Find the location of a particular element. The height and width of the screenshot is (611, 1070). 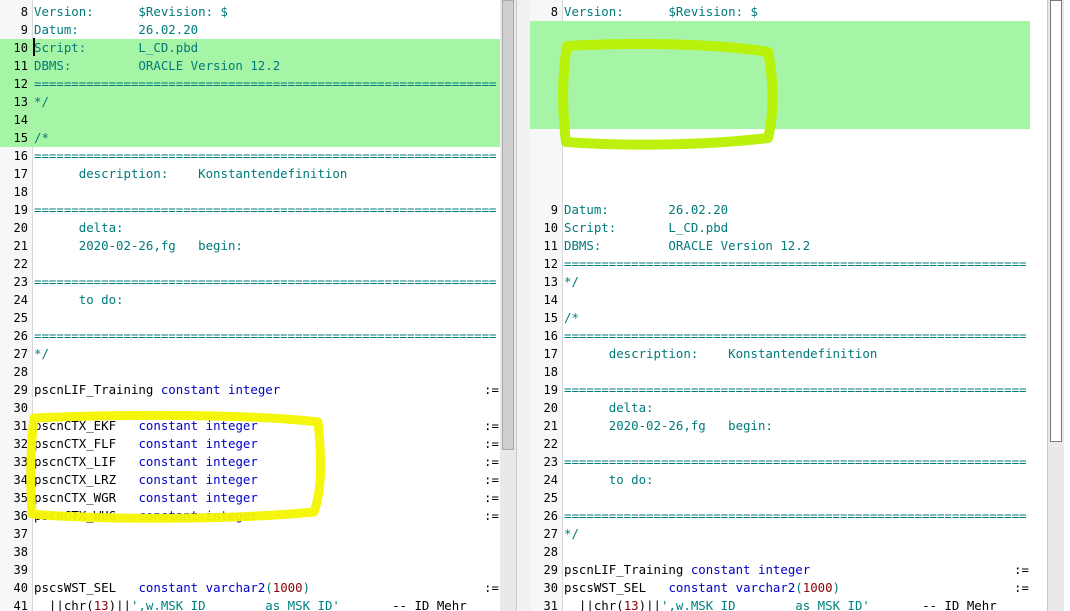

left-line-number: 32 is located at coordinates (20, 444).